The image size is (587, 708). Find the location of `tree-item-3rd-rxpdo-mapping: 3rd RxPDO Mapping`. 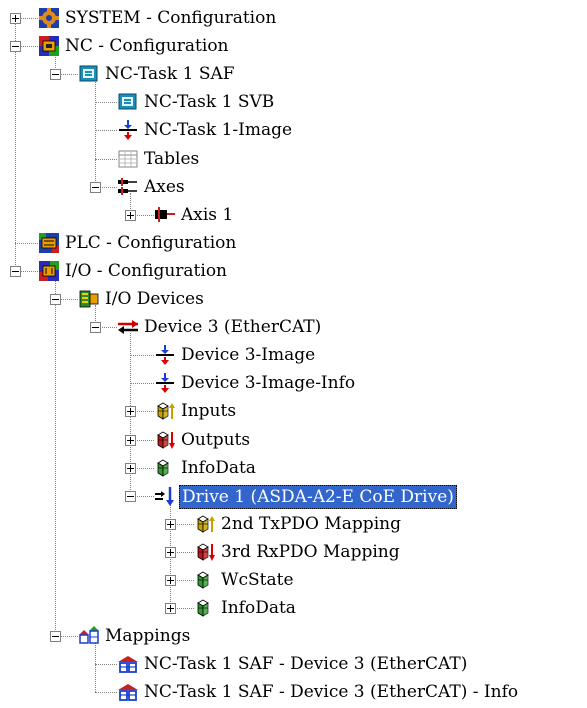

tree-item-3rd-rxpdo-mapping: 3rd RxPDO Mapping is located at coordinates (293, 552).